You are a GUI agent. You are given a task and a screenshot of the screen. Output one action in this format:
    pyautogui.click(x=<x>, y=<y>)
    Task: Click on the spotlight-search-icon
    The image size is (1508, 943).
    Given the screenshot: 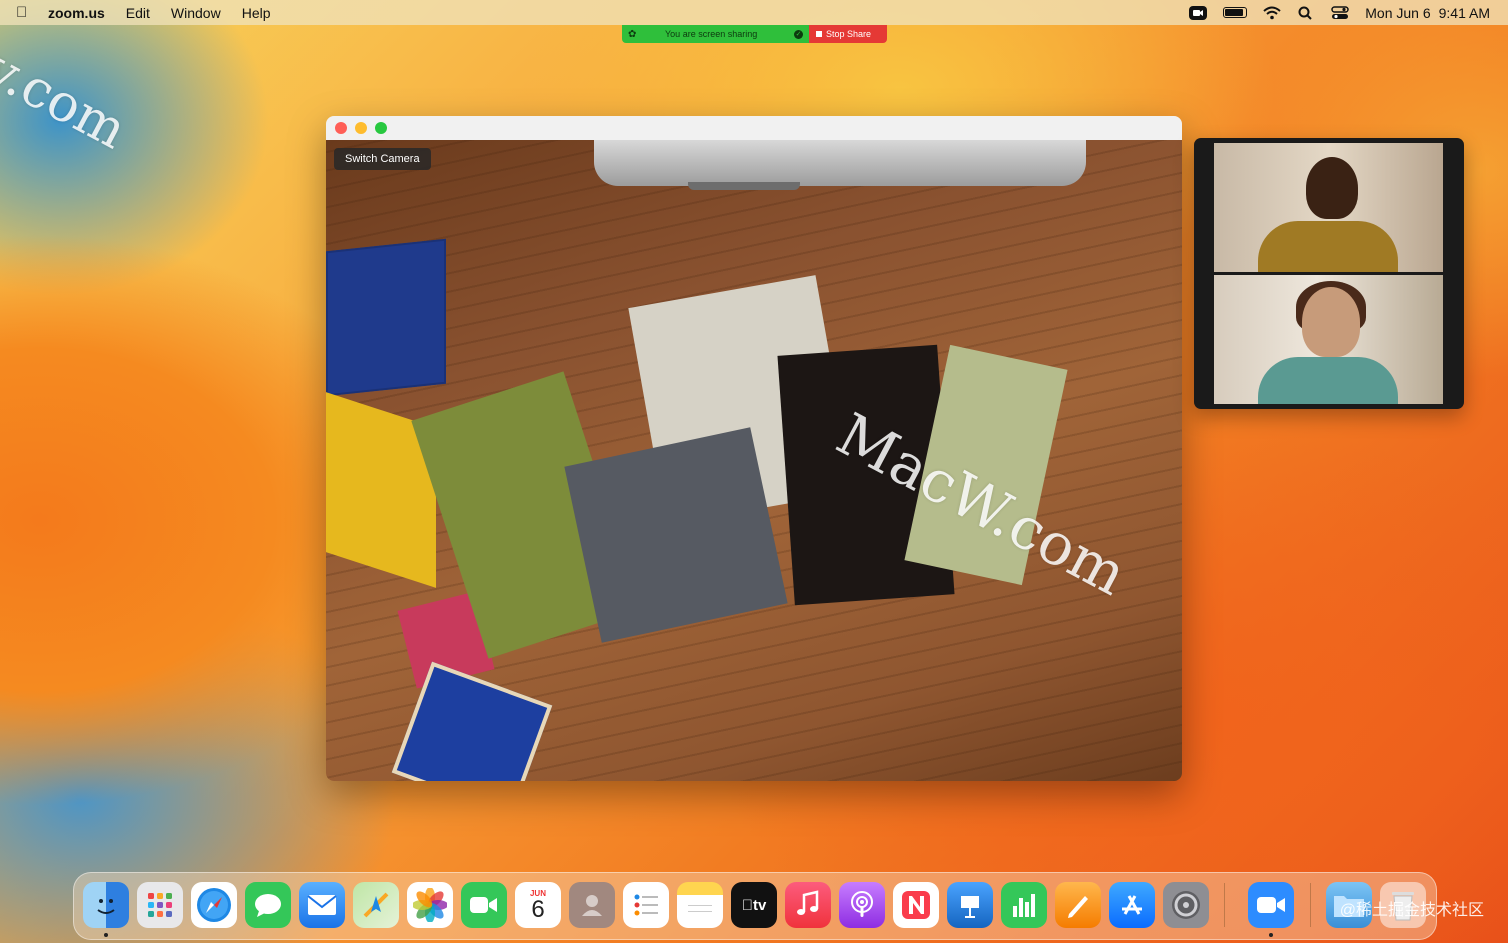 What is the action you would take?
    pyautogui.click(x=1306, y=13)
    